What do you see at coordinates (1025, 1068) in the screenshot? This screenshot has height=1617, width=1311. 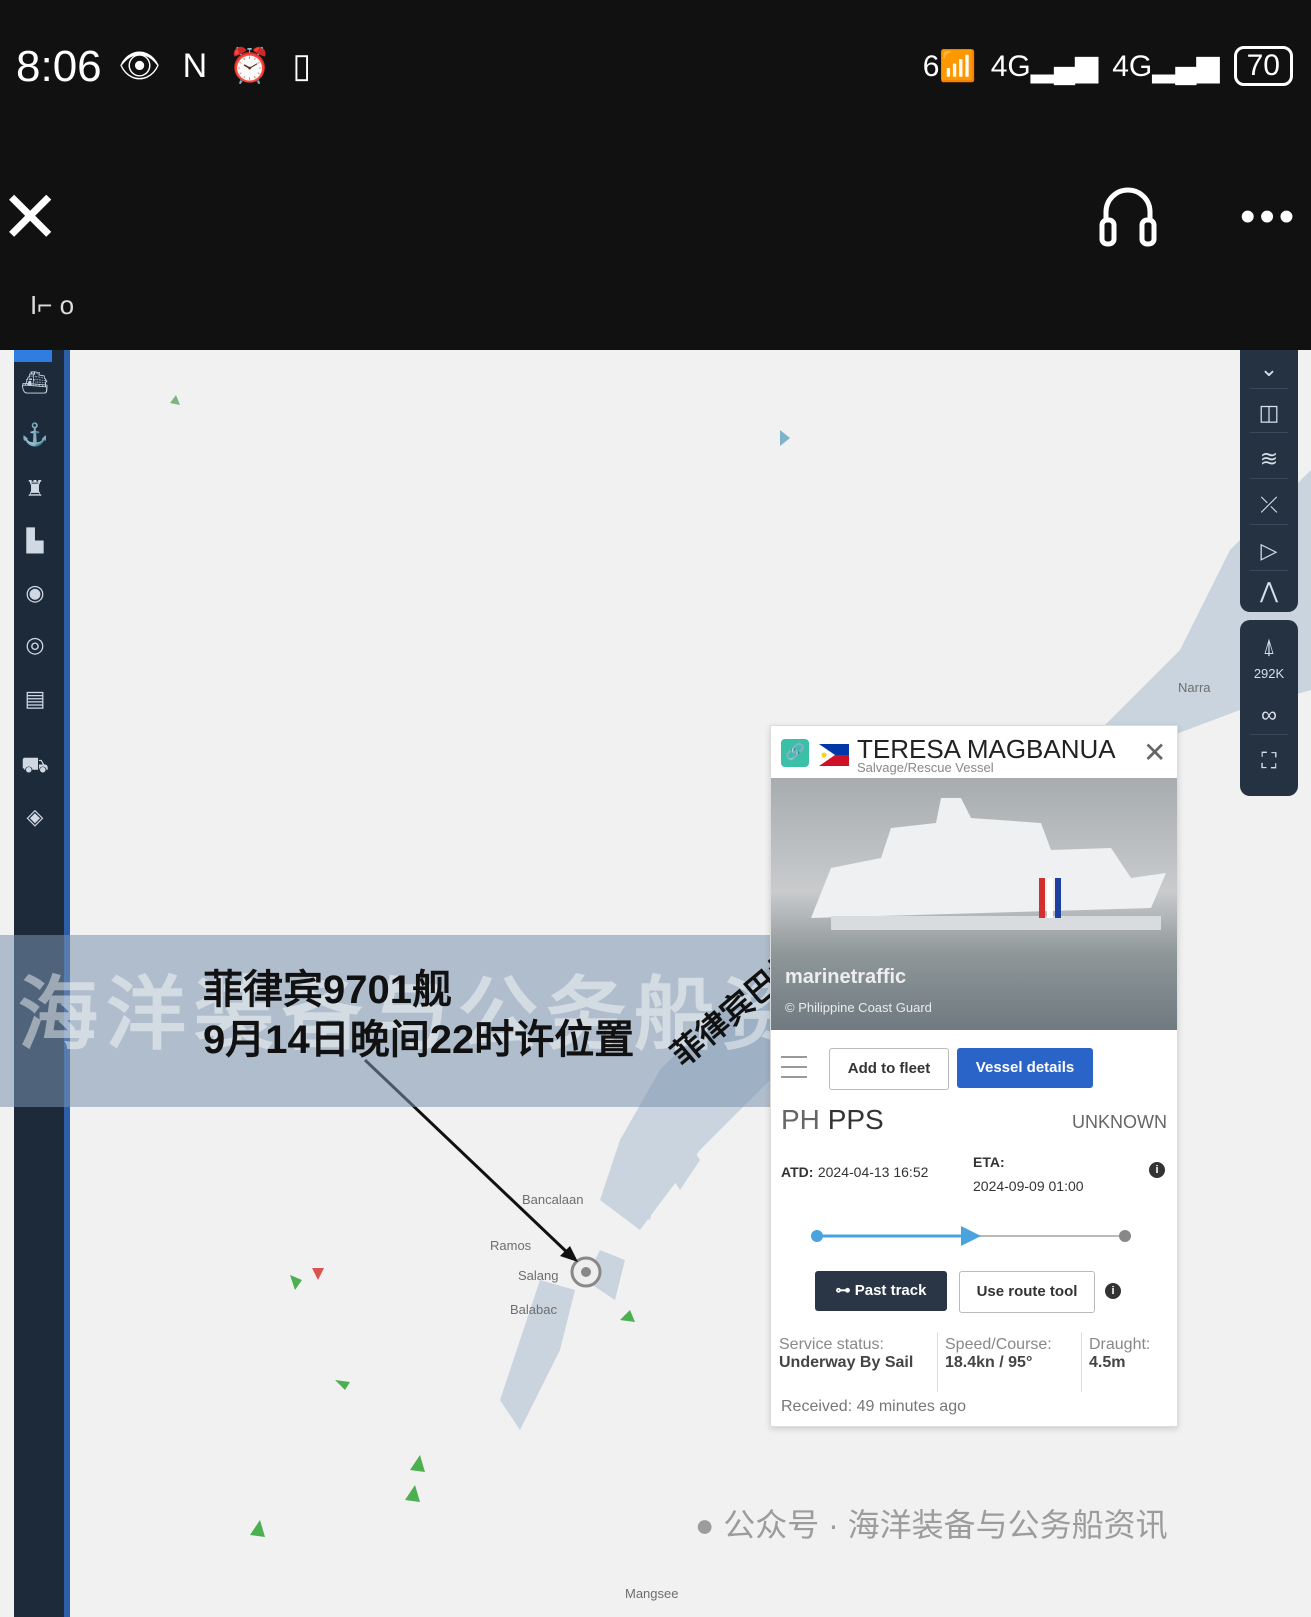 I see `vessel-details-button: Vessel details` at bounding box center [1025, 1068].